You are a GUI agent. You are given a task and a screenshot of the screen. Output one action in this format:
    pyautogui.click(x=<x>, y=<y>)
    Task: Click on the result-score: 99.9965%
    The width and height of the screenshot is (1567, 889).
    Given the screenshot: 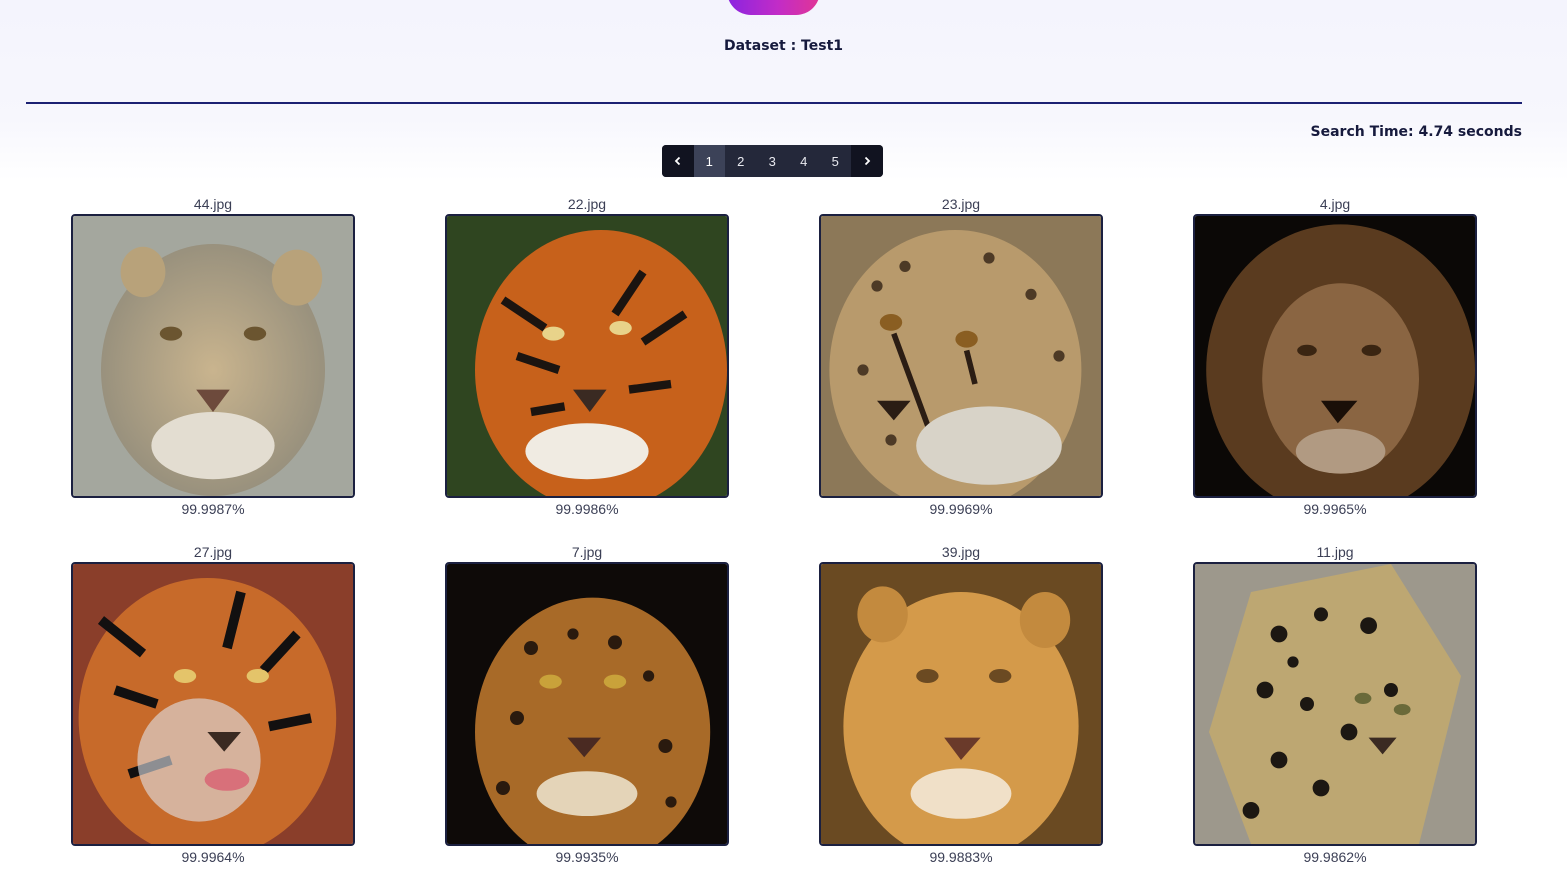 What is the action you would take?
    pyautogui.click(x=1335, y=509)
    